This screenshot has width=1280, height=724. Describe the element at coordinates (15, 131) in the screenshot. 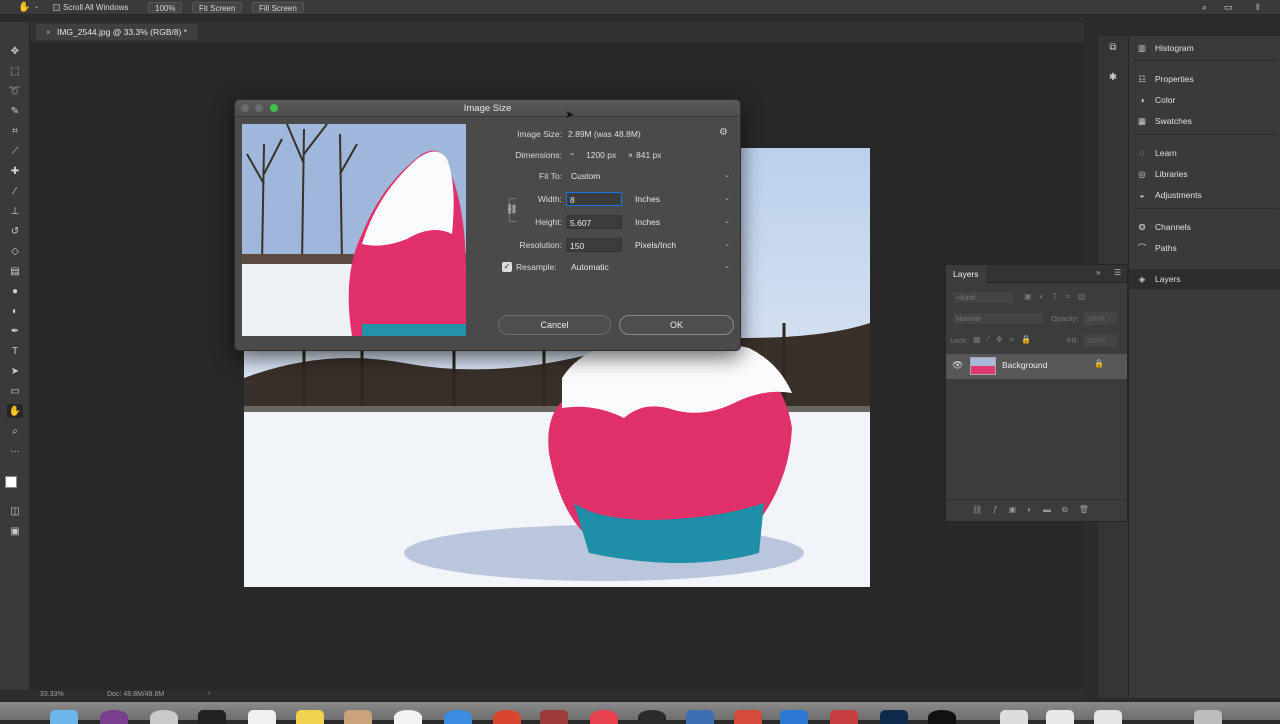

I see `crop-tool-icon: ⌗` at that location.